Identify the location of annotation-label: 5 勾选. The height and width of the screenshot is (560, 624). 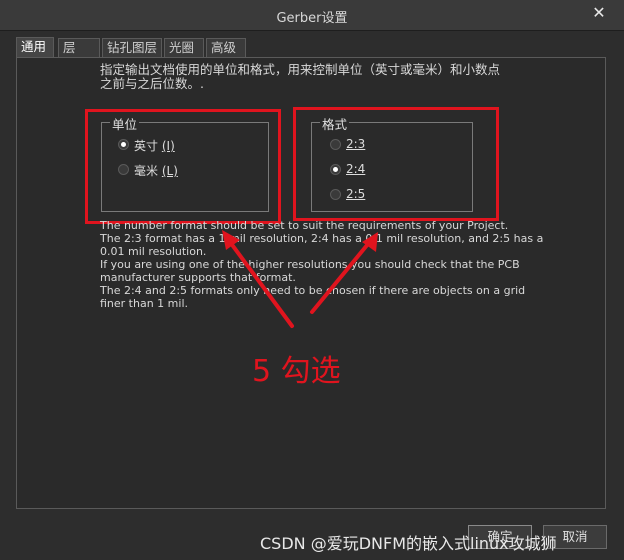
(296, 371).